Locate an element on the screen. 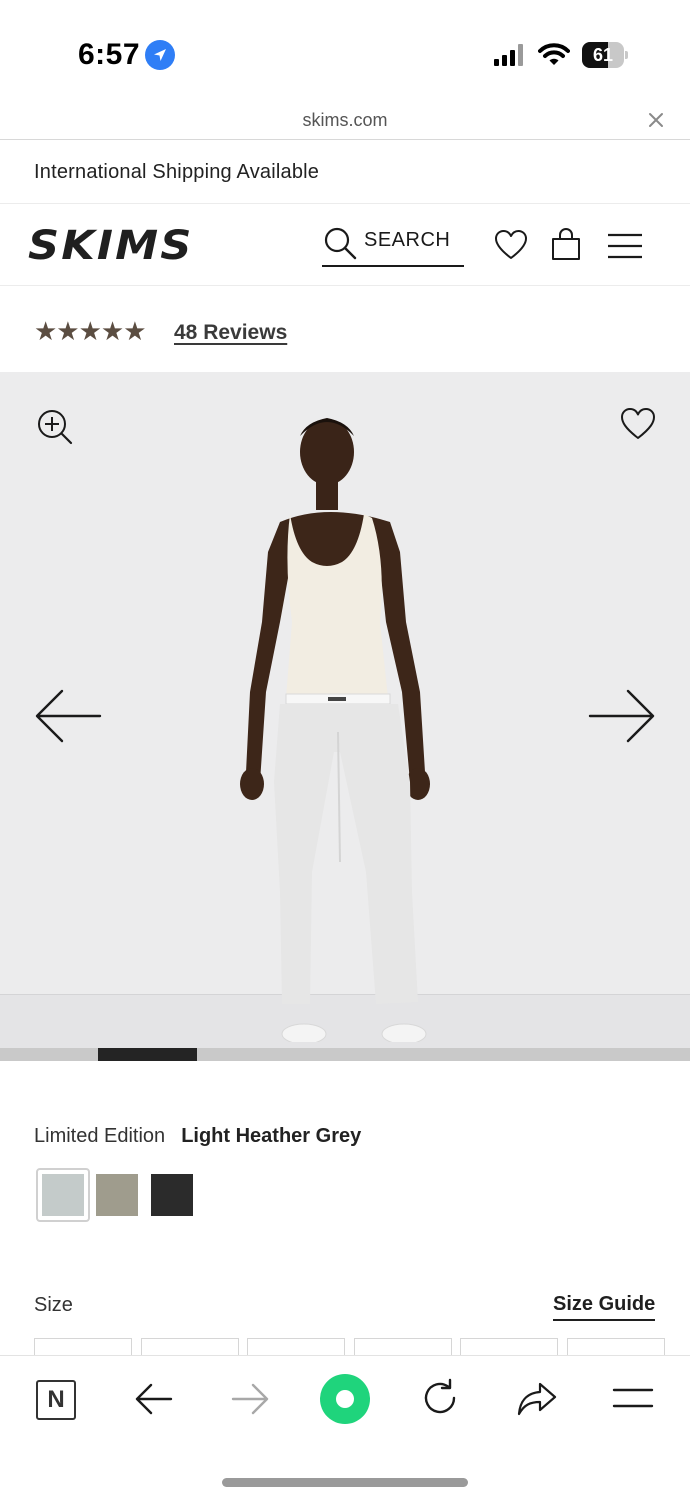 The height and width of the screenshot is (1500, 690). gallery-progress-thumb is located at coordinates (147, 1054).